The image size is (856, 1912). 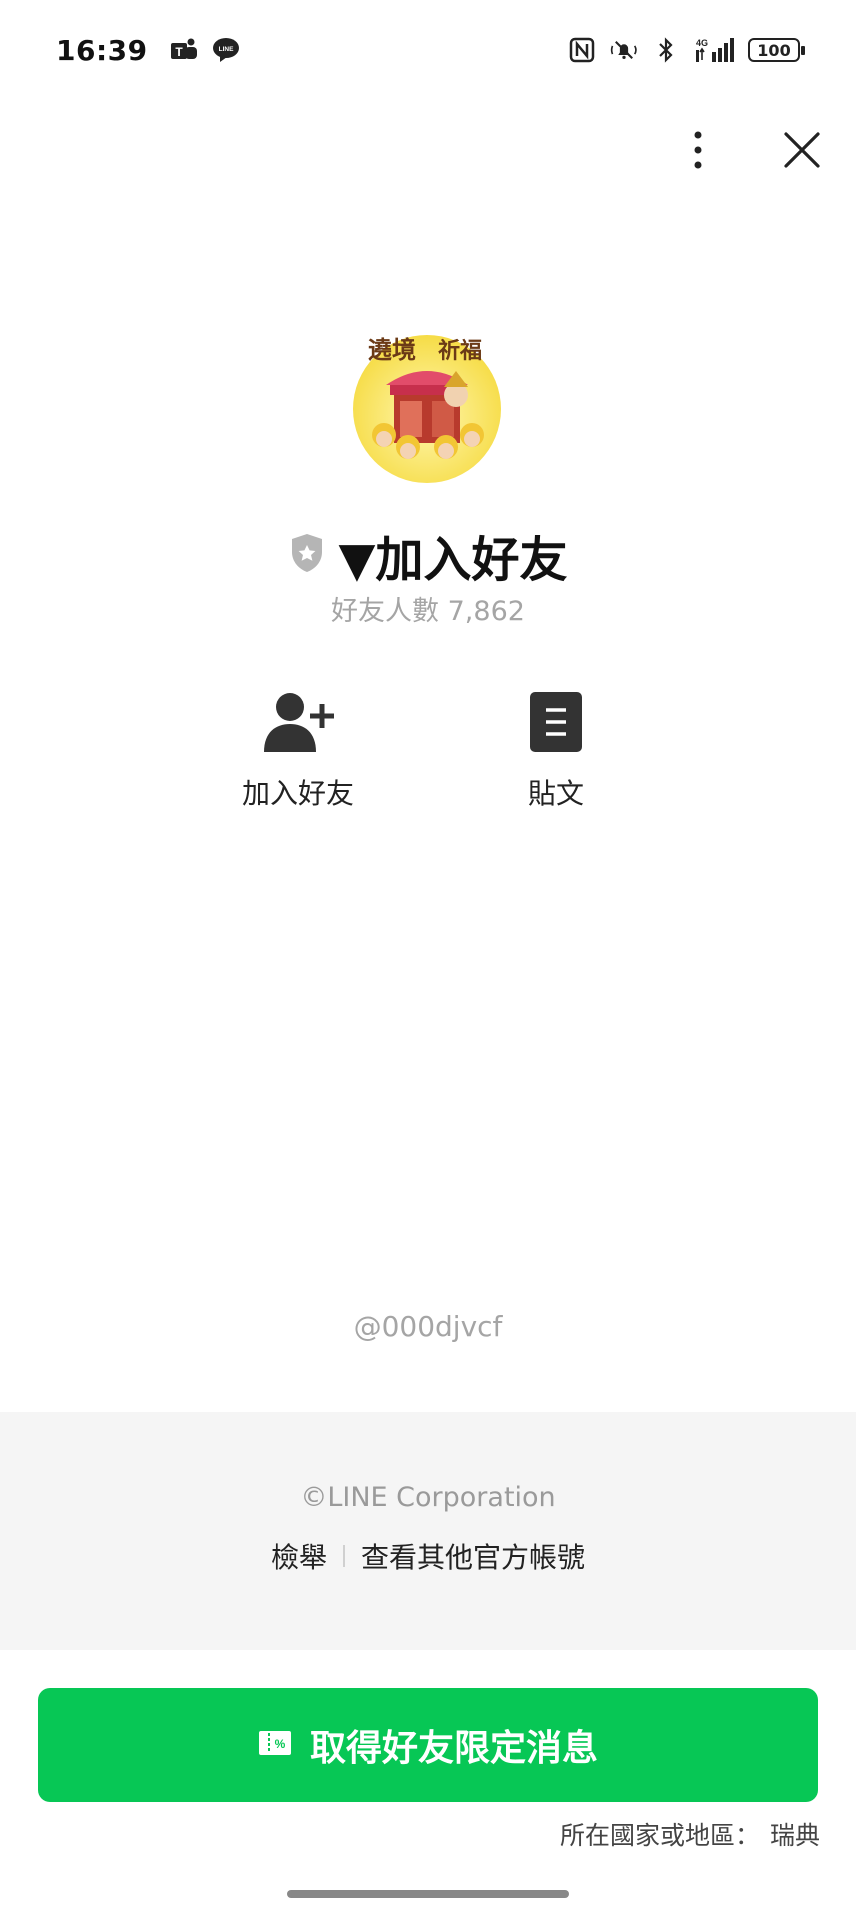 I want to click on mute-icon, so click(x=624, y=50).